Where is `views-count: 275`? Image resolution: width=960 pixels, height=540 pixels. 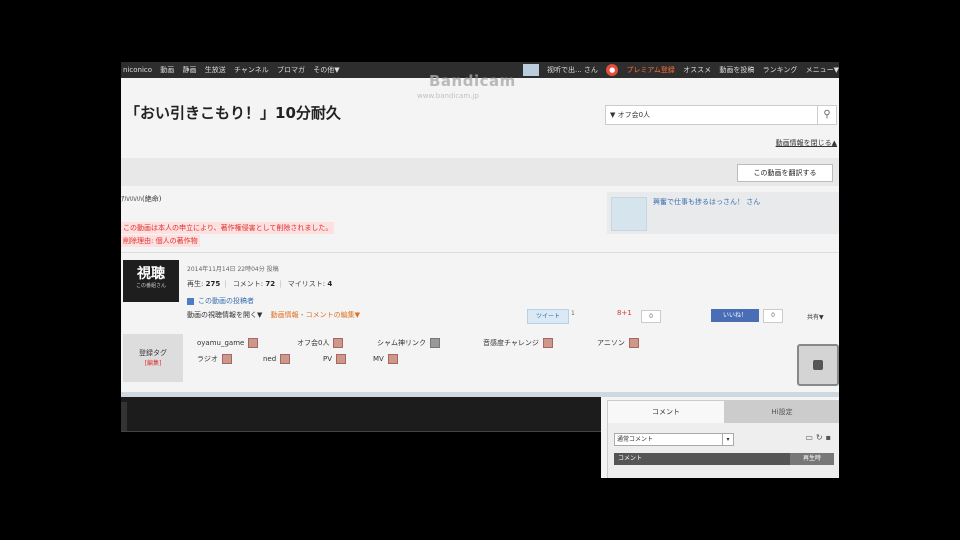 views-count: 275 is located at coordinates (213, 284).